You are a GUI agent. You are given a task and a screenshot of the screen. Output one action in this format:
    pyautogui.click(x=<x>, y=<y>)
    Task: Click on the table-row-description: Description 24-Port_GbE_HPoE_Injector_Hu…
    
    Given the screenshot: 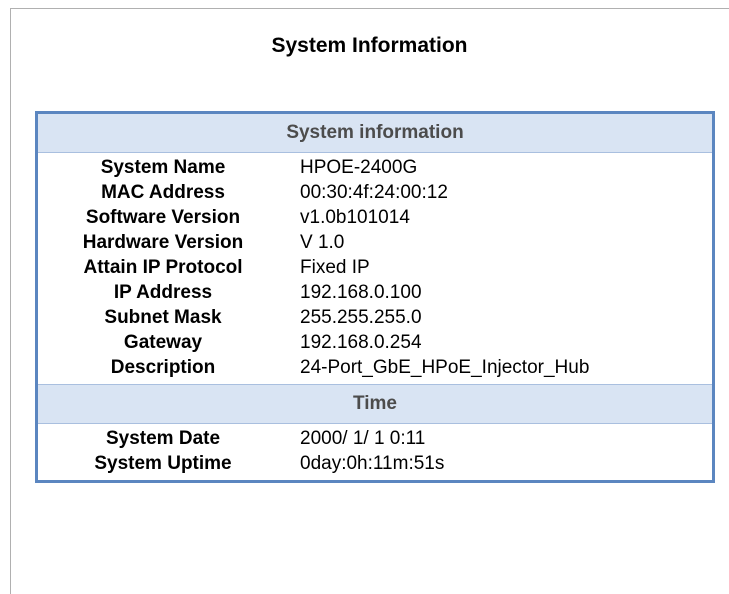 What is the action you would take?
    pyautogui.click(x=375, y=370)
    